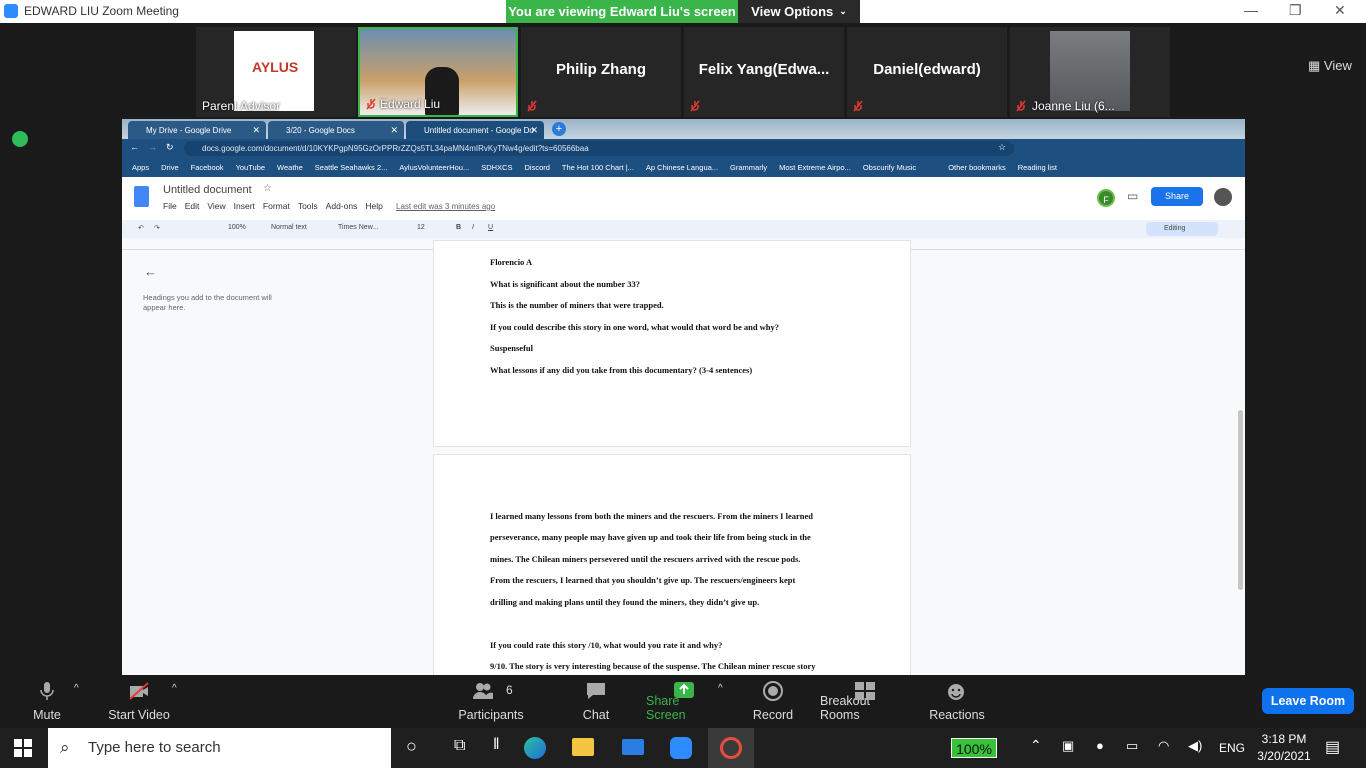  I want to click on taskbar-search-input: ⌕ Type here to search, so click(219, 748).